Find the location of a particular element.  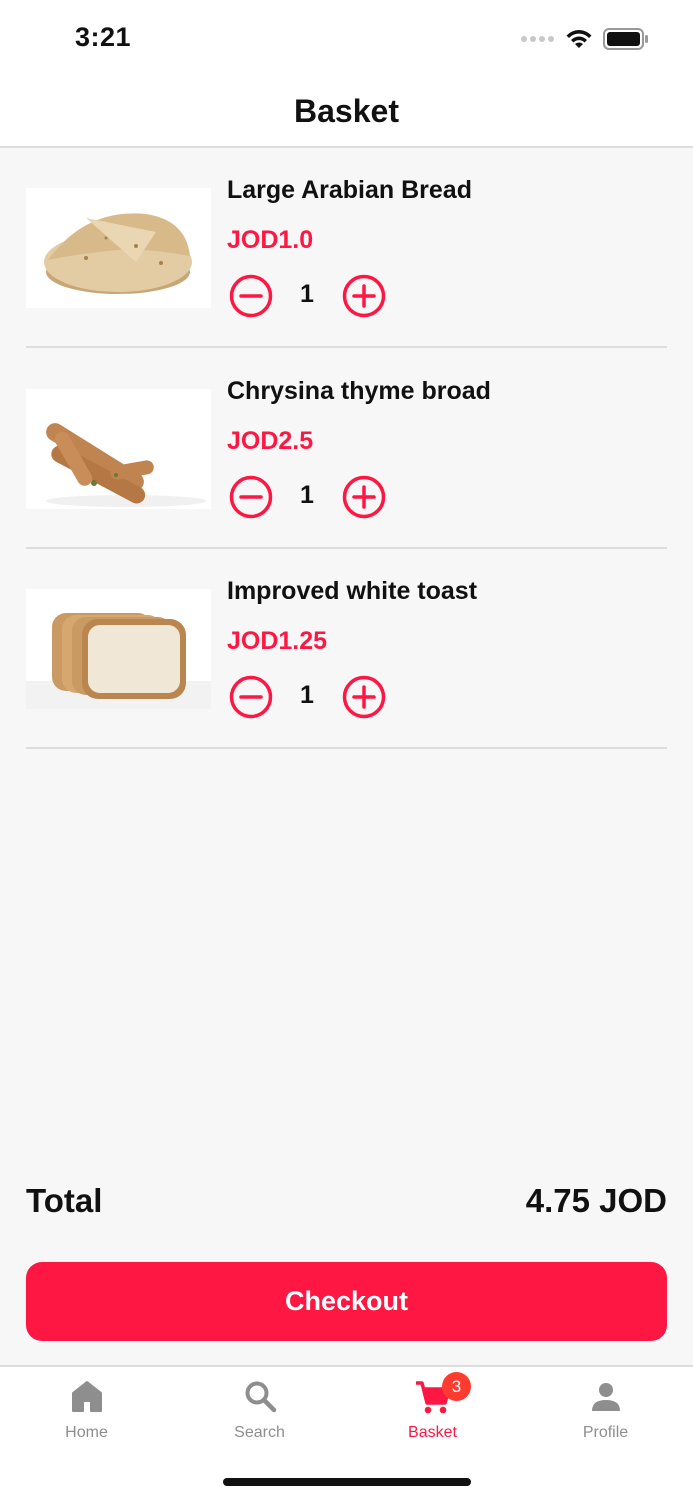

tab-home: Home is located at coordinates (86, 1412).